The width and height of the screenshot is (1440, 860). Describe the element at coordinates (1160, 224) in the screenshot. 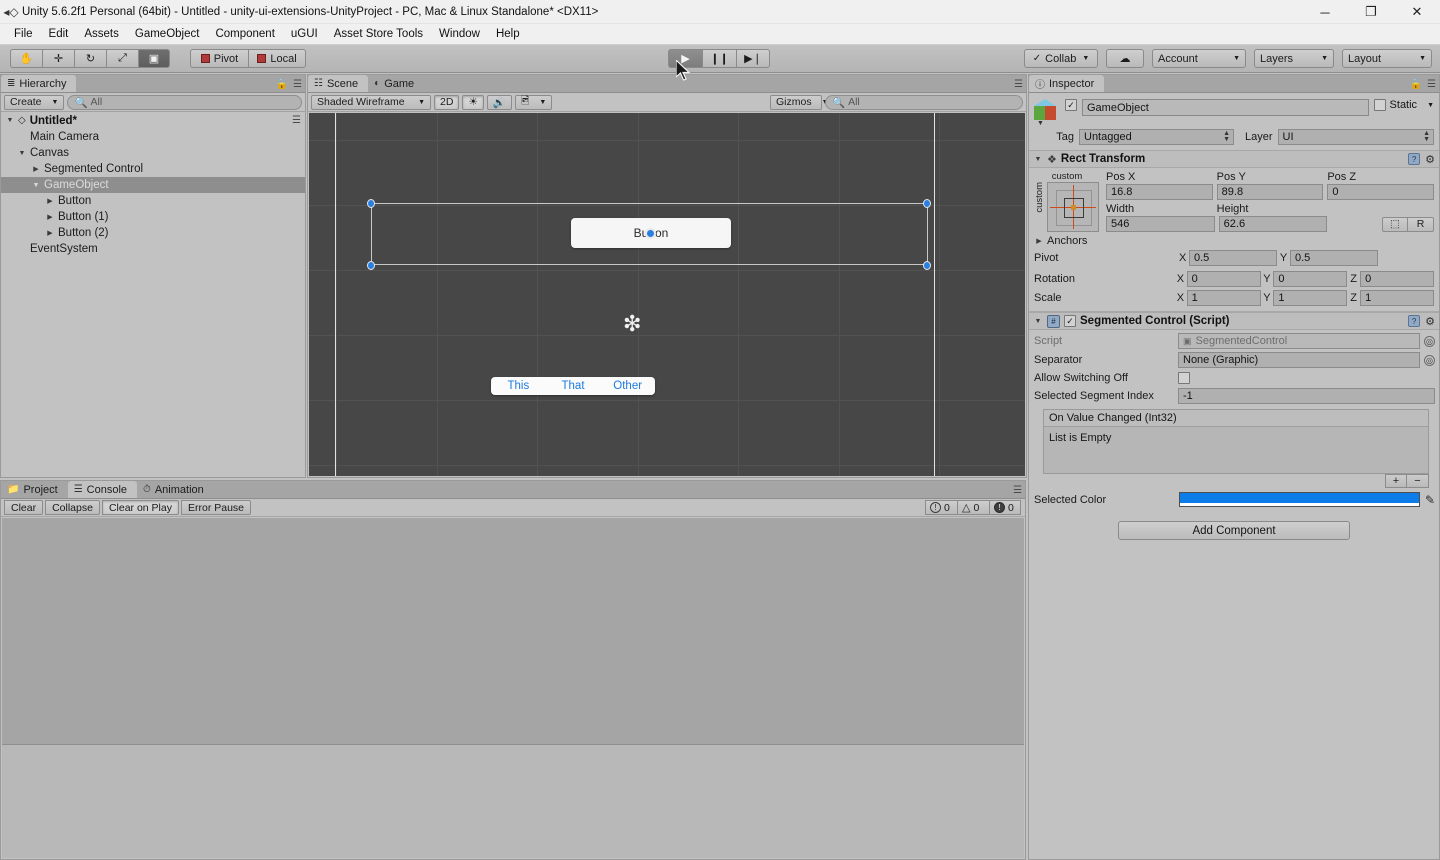

I see `width-input: 546` at that location.